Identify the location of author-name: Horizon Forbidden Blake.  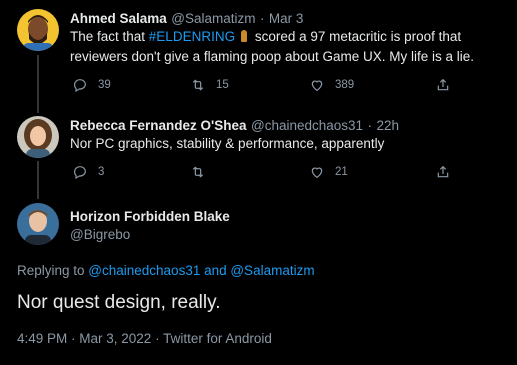
(150, 217).